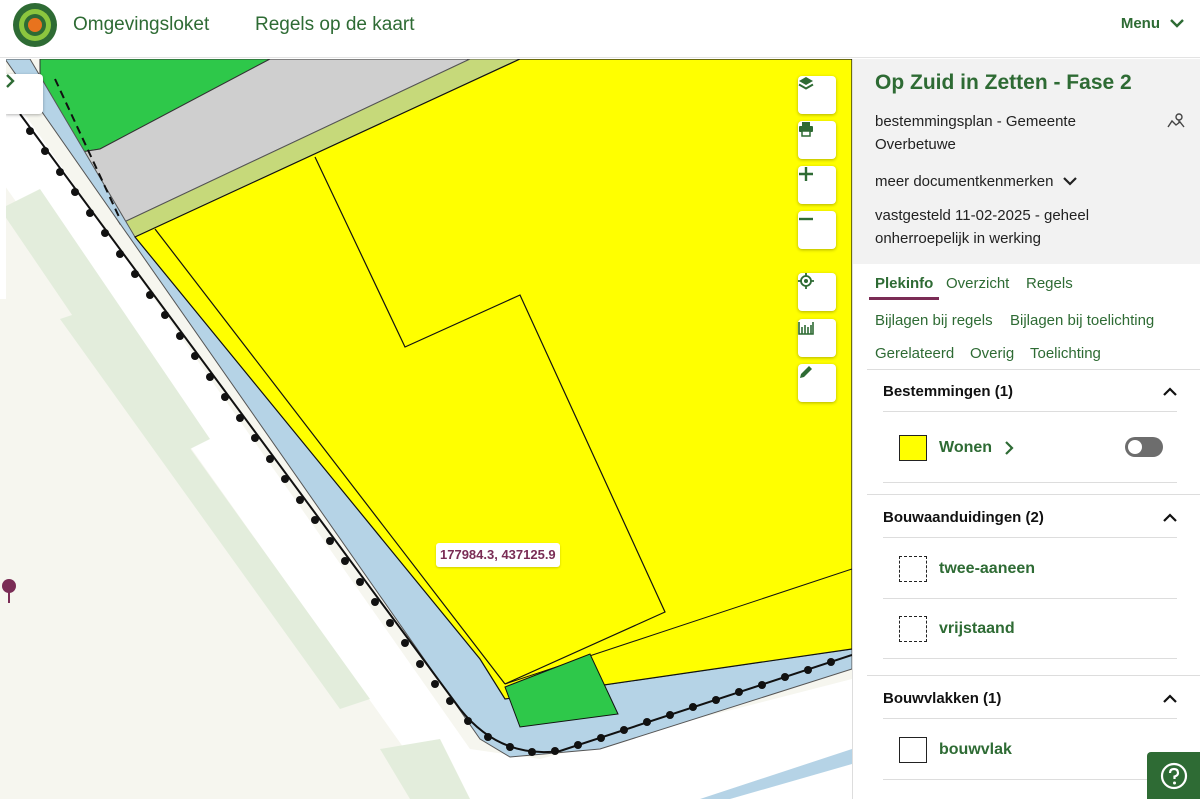 This screenshot has width=1200, height=799. What do you see at coordinates (975, 121) in the screenshot?
I see `document-type-line1: bestemmingsplan - Gemeente` at bounding box center [975, 121].